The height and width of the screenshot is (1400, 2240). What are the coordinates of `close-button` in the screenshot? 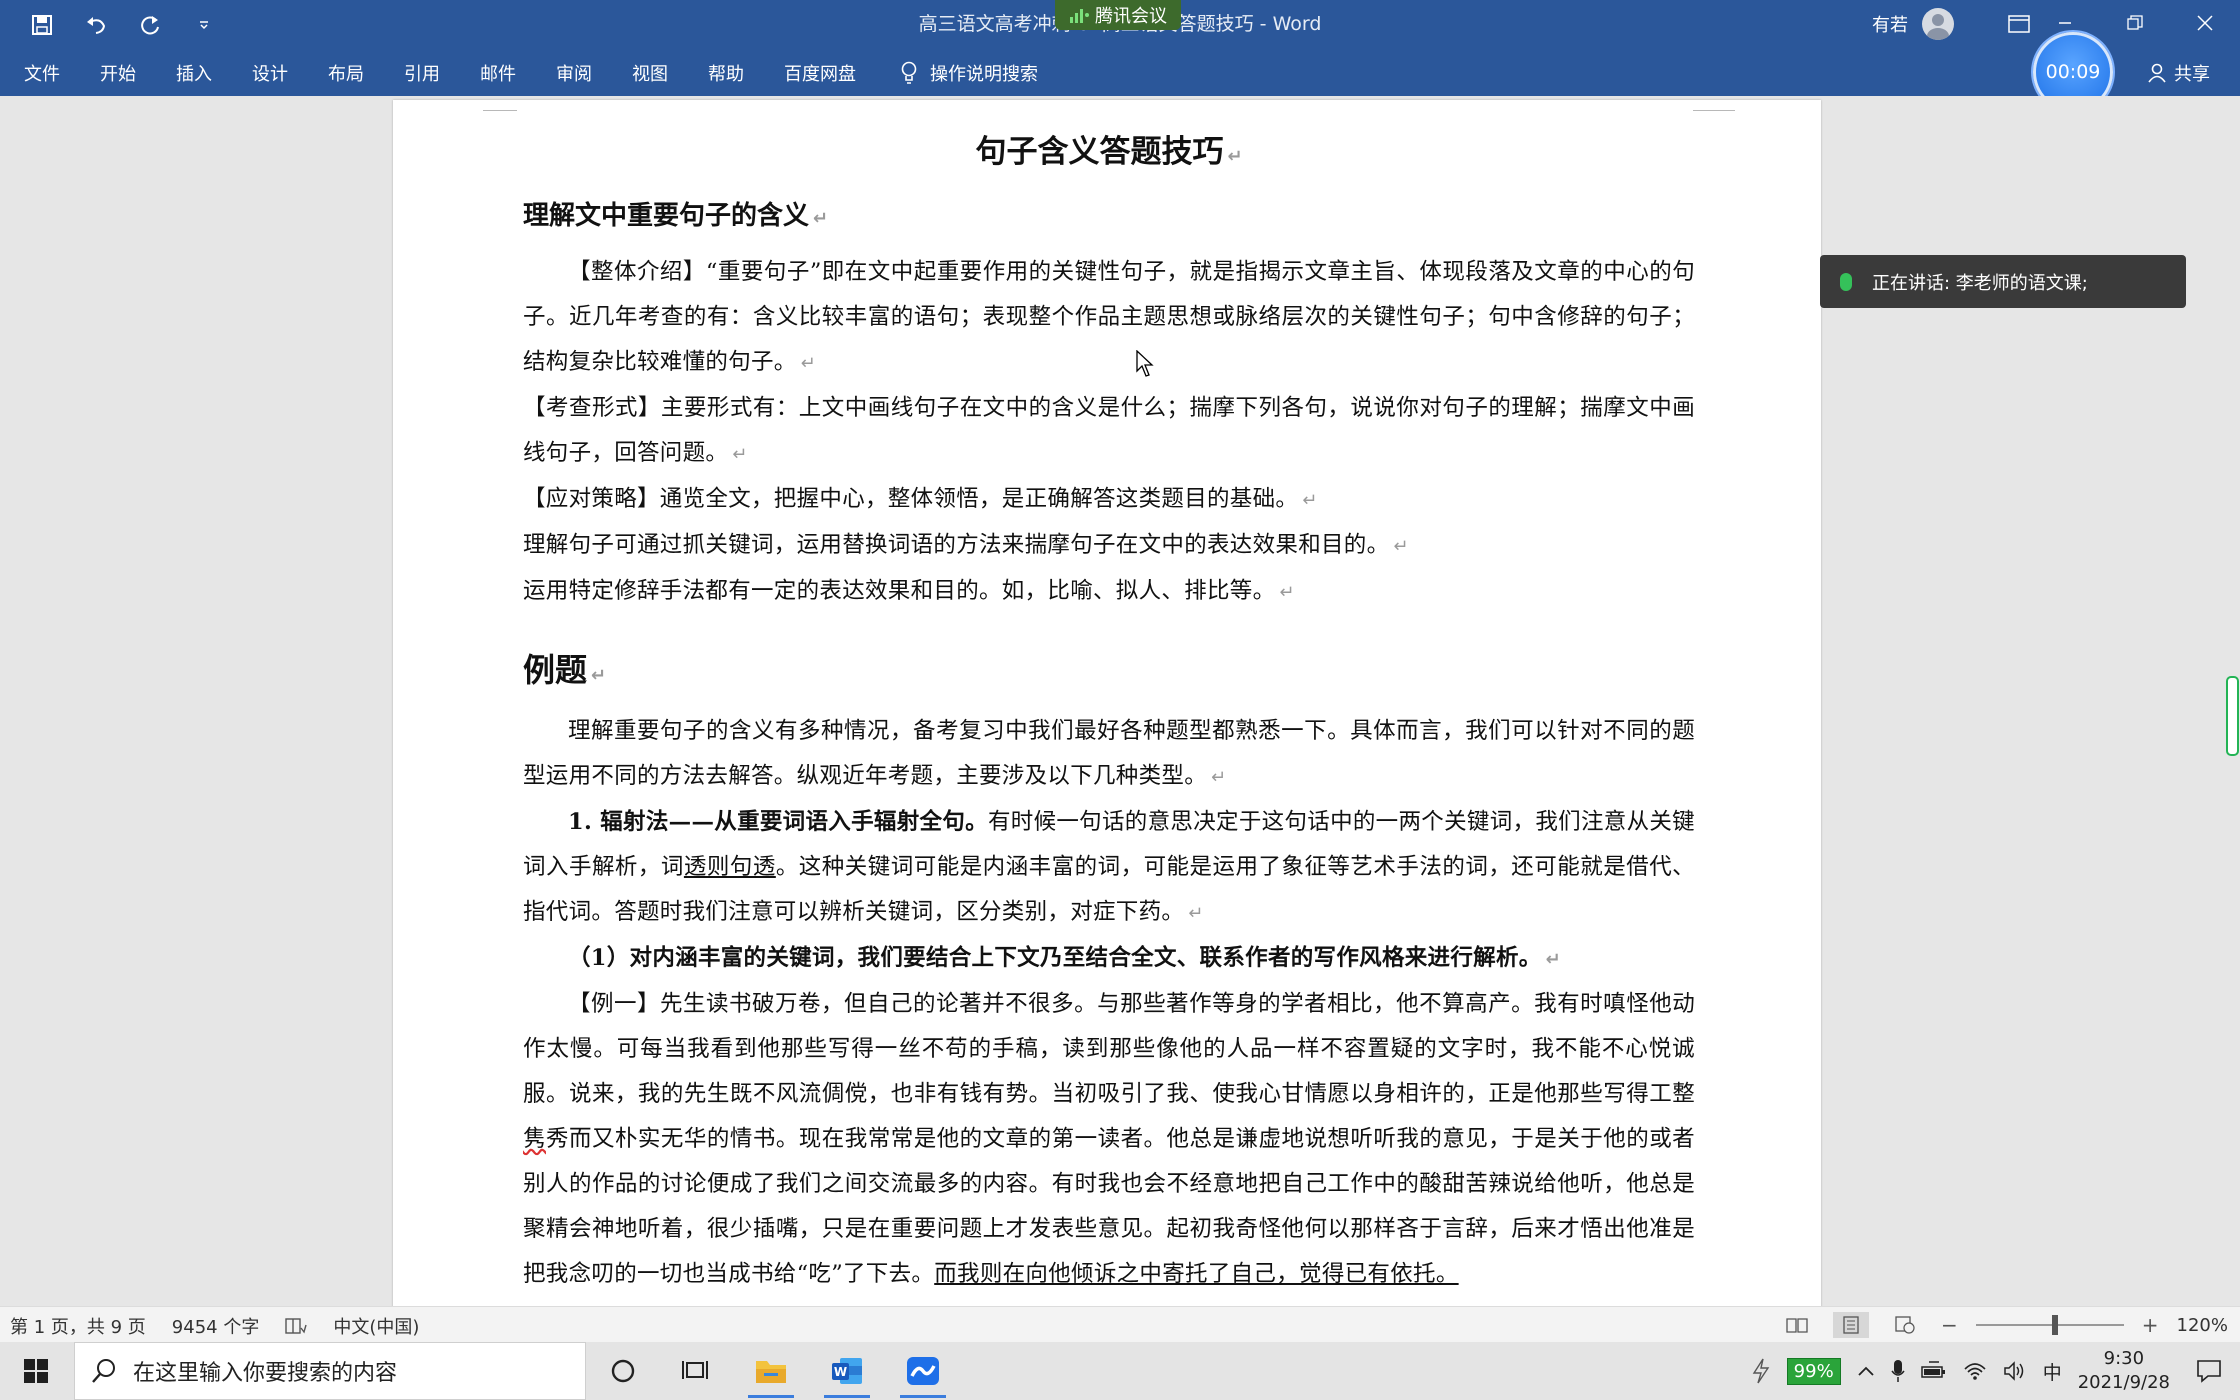 It's located at (2205, 23).